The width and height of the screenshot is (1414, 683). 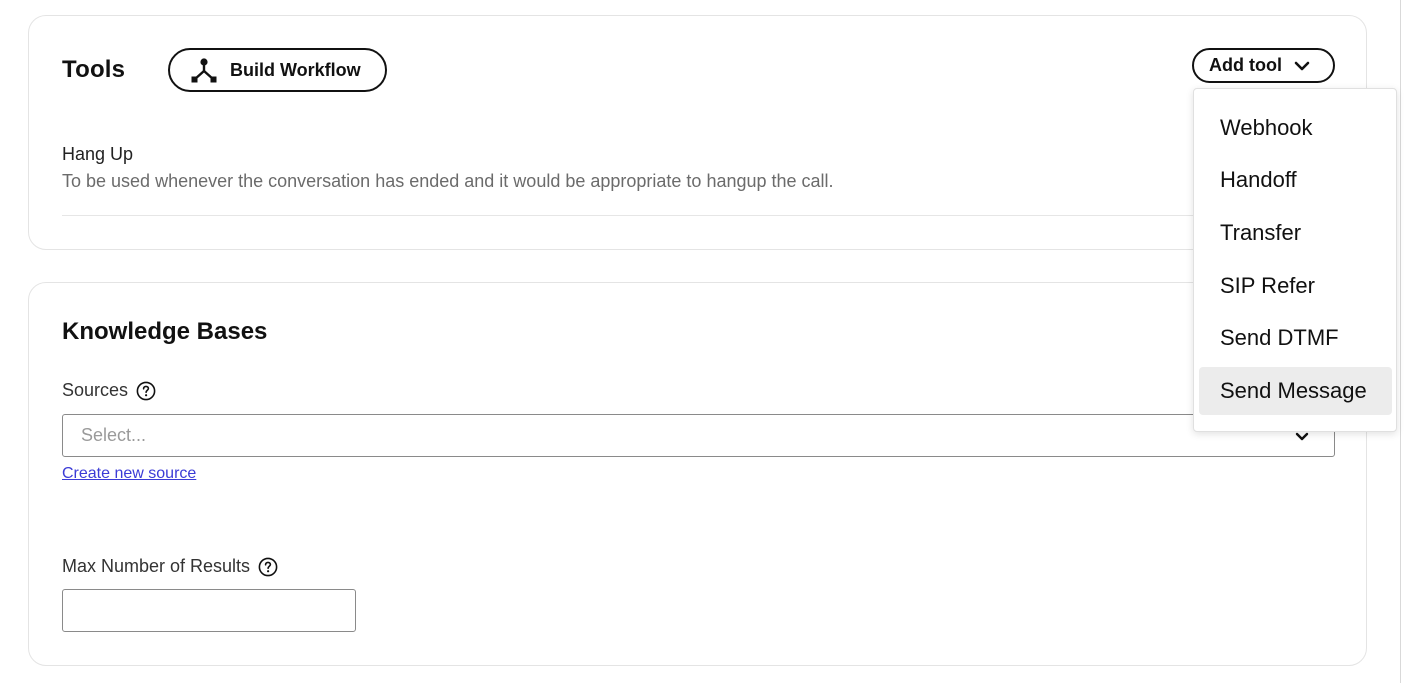 I want to click on chevron-down-icon, so click(x=1302, y=66).